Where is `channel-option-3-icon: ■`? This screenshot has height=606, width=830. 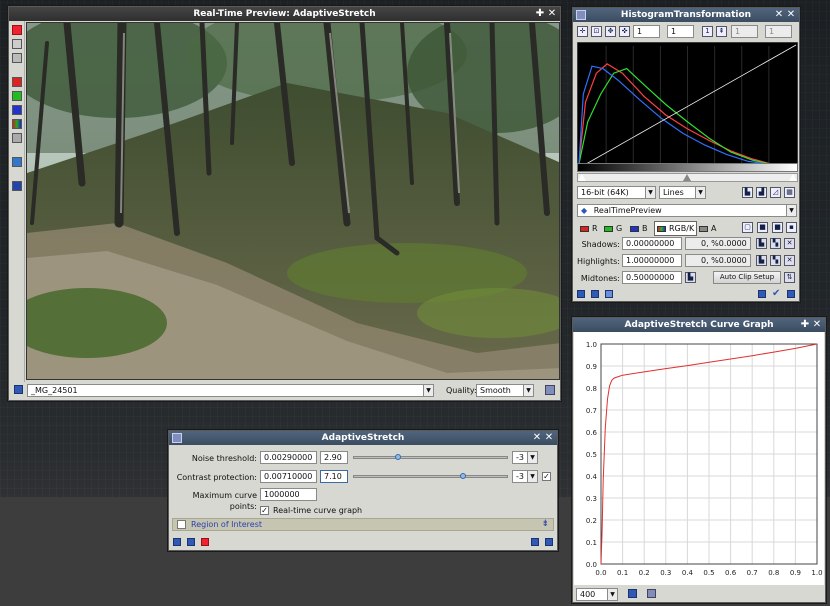 channel-option-3-icon: ■ is located at coordinates (777, 227).